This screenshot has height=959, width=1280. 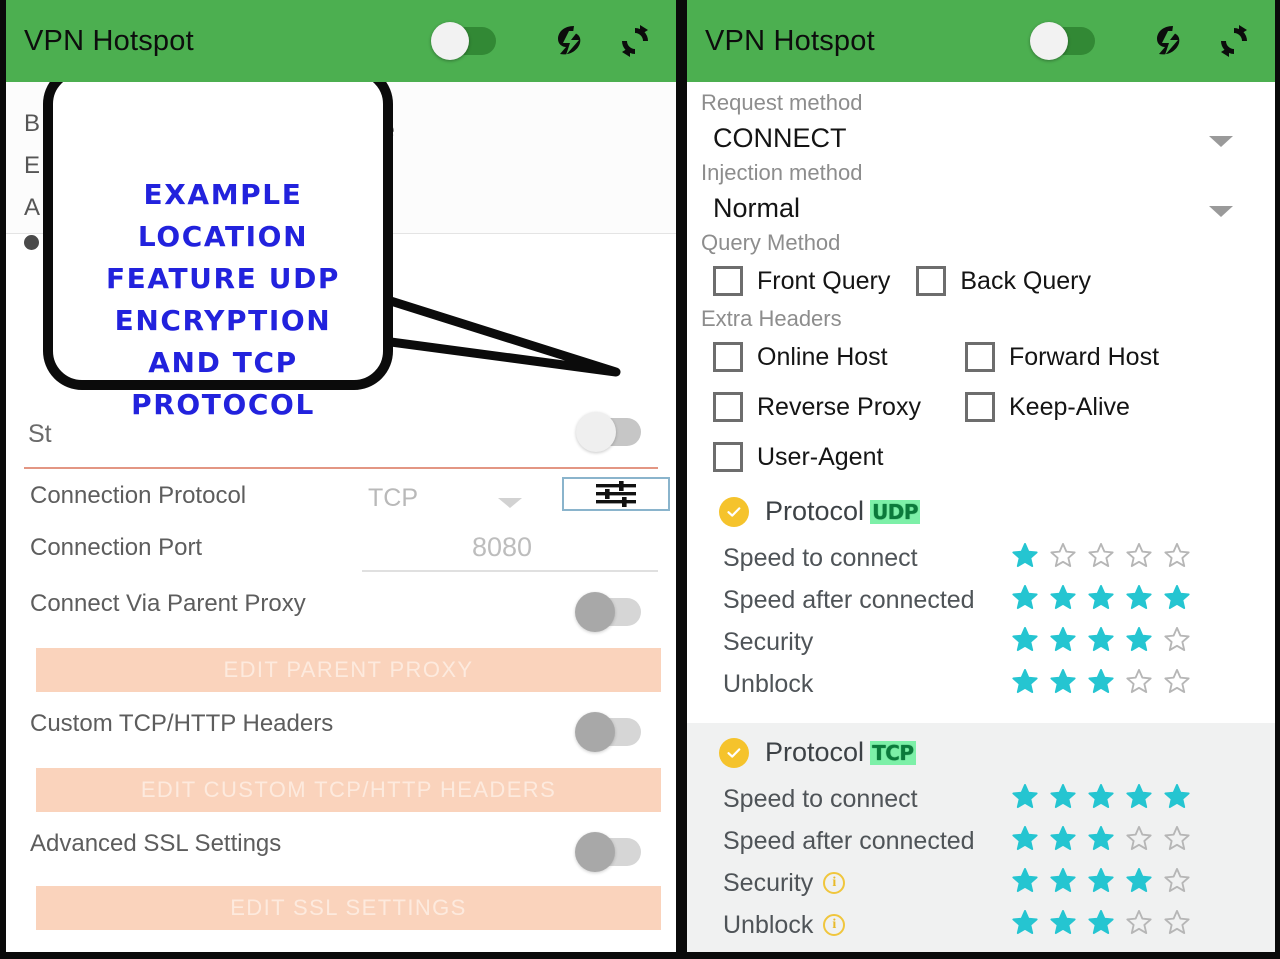 What do you see at coordinates (31, 242) in the screenshot?
I see `server-radio-icon` at bounding box center [31, 242].